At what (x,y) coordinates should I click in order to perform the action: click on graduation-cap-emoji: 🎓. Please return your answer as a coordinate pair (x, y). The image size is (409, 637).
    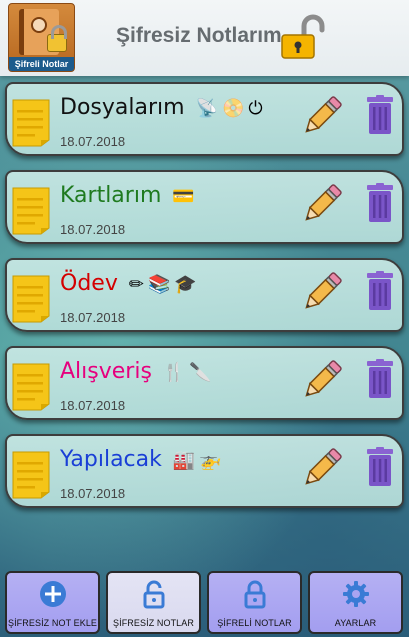
    Looking at the image, I should click on (185, 284).